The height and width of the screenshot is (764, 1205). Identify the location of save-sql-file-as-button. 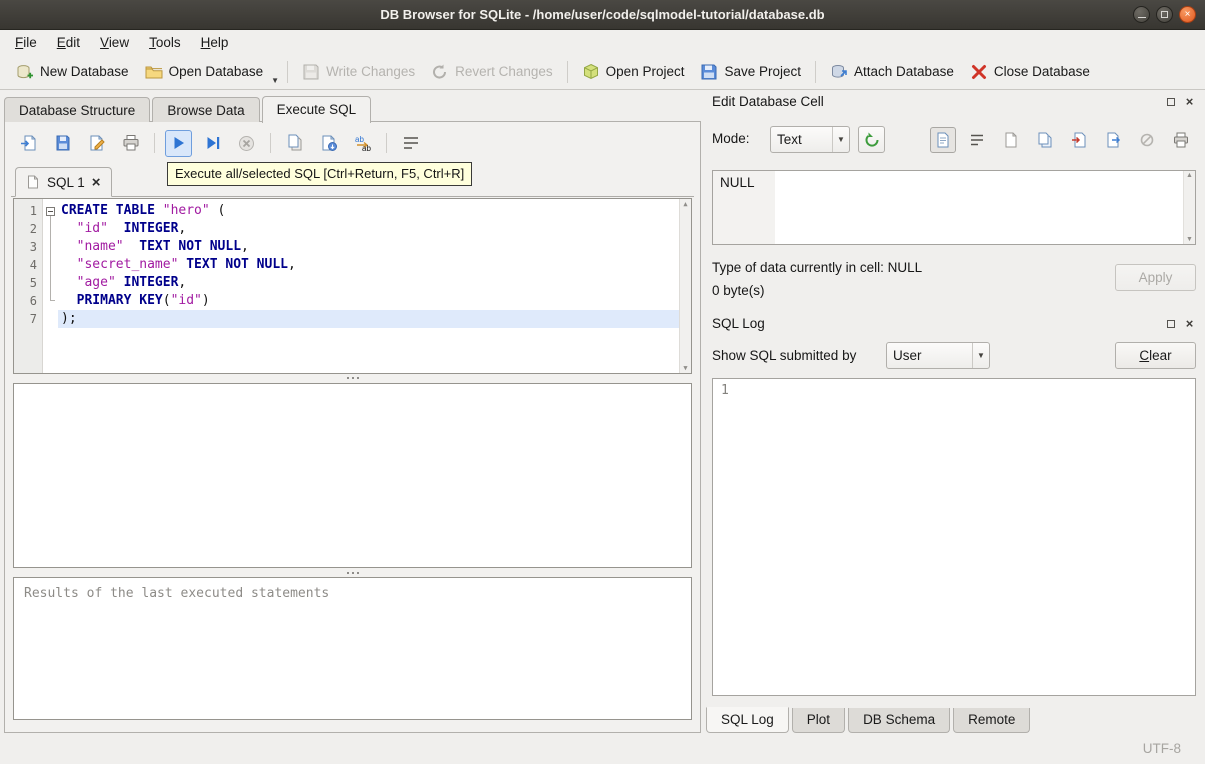
(96, 143).